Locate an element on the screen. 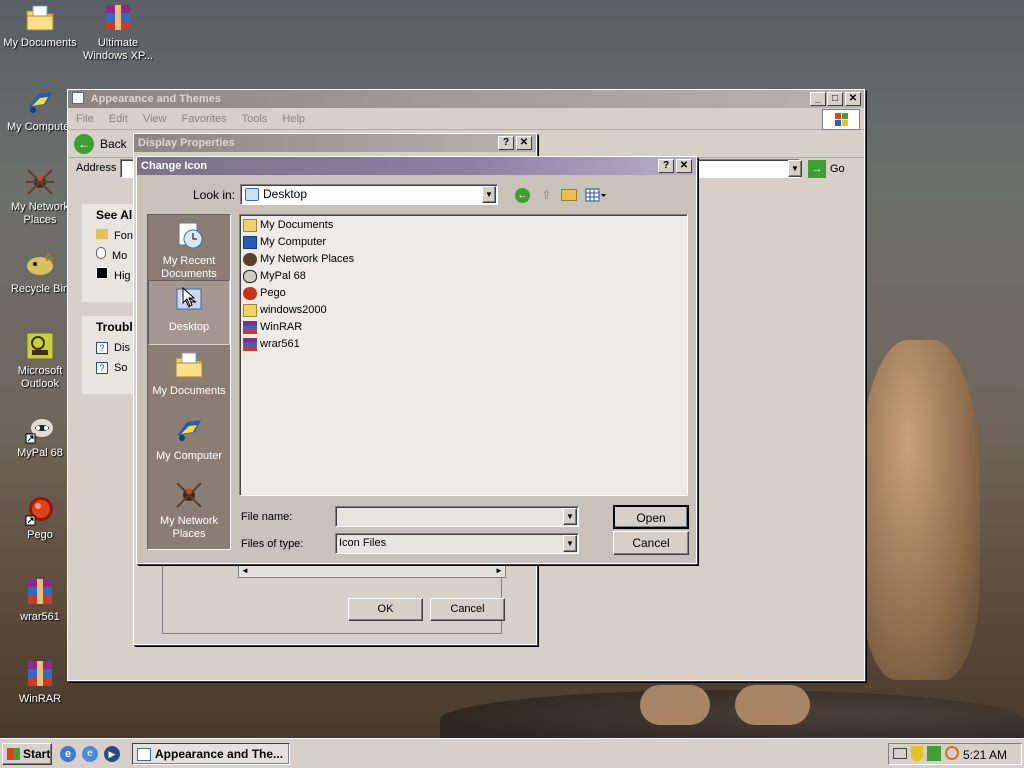 This screenshot has height=768, width=1024. open-button: Open is located at coordinates (651, 517).